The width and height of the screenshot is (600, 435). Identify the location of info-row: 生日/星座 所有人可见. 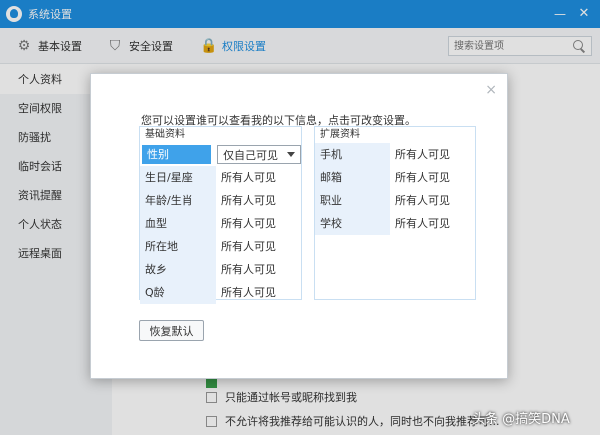
(220, 177).